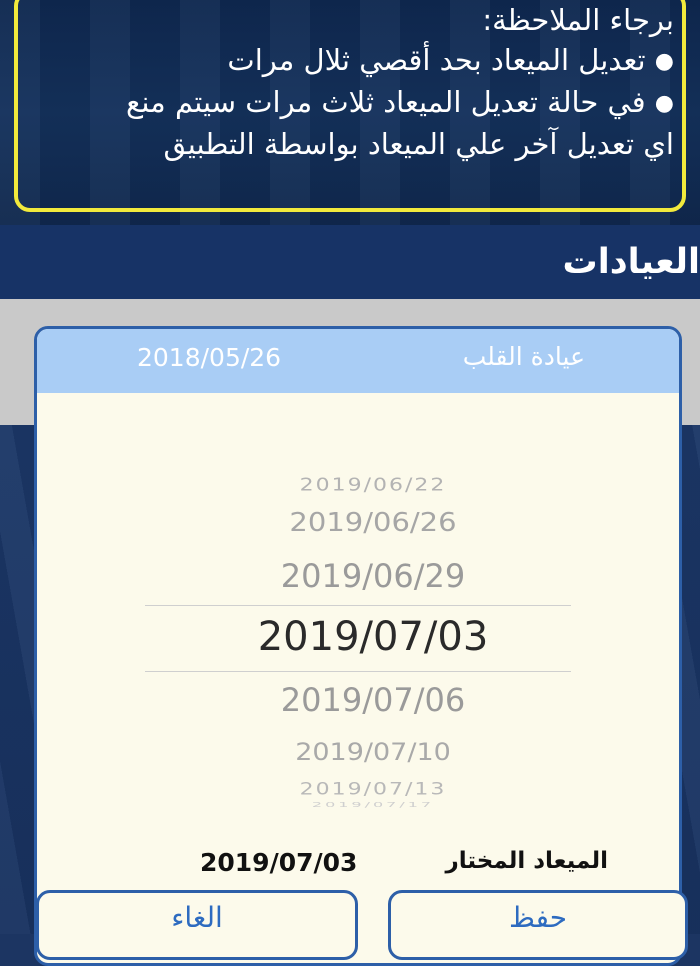 This screenshot has width=700, height=966. Describe the element at coordinates (538, 925) in the screenshot. I see `save-button: حفظ` at that location.